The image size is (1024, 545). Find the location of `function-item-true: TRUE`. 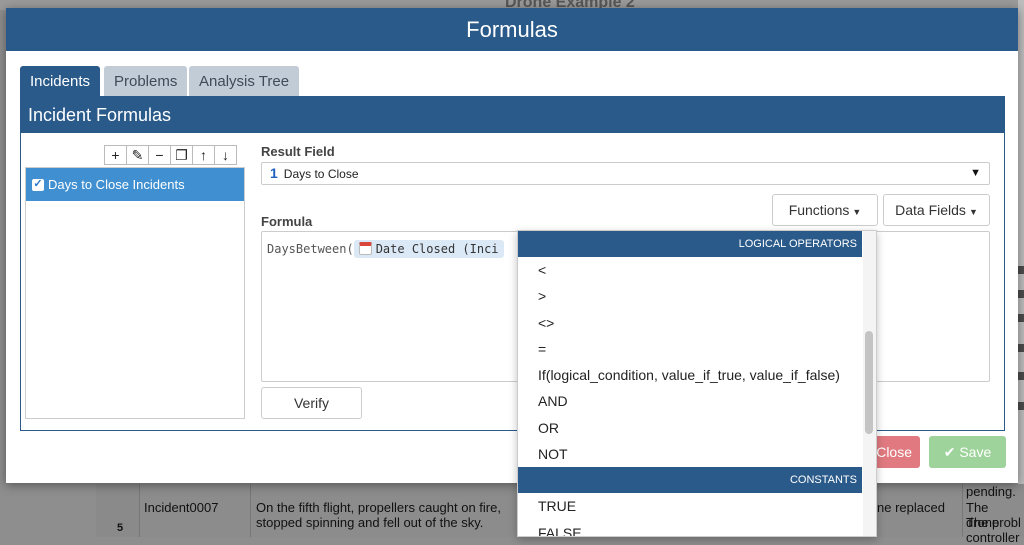

function-item-true: TRUE is located at coordinates (690, 506).